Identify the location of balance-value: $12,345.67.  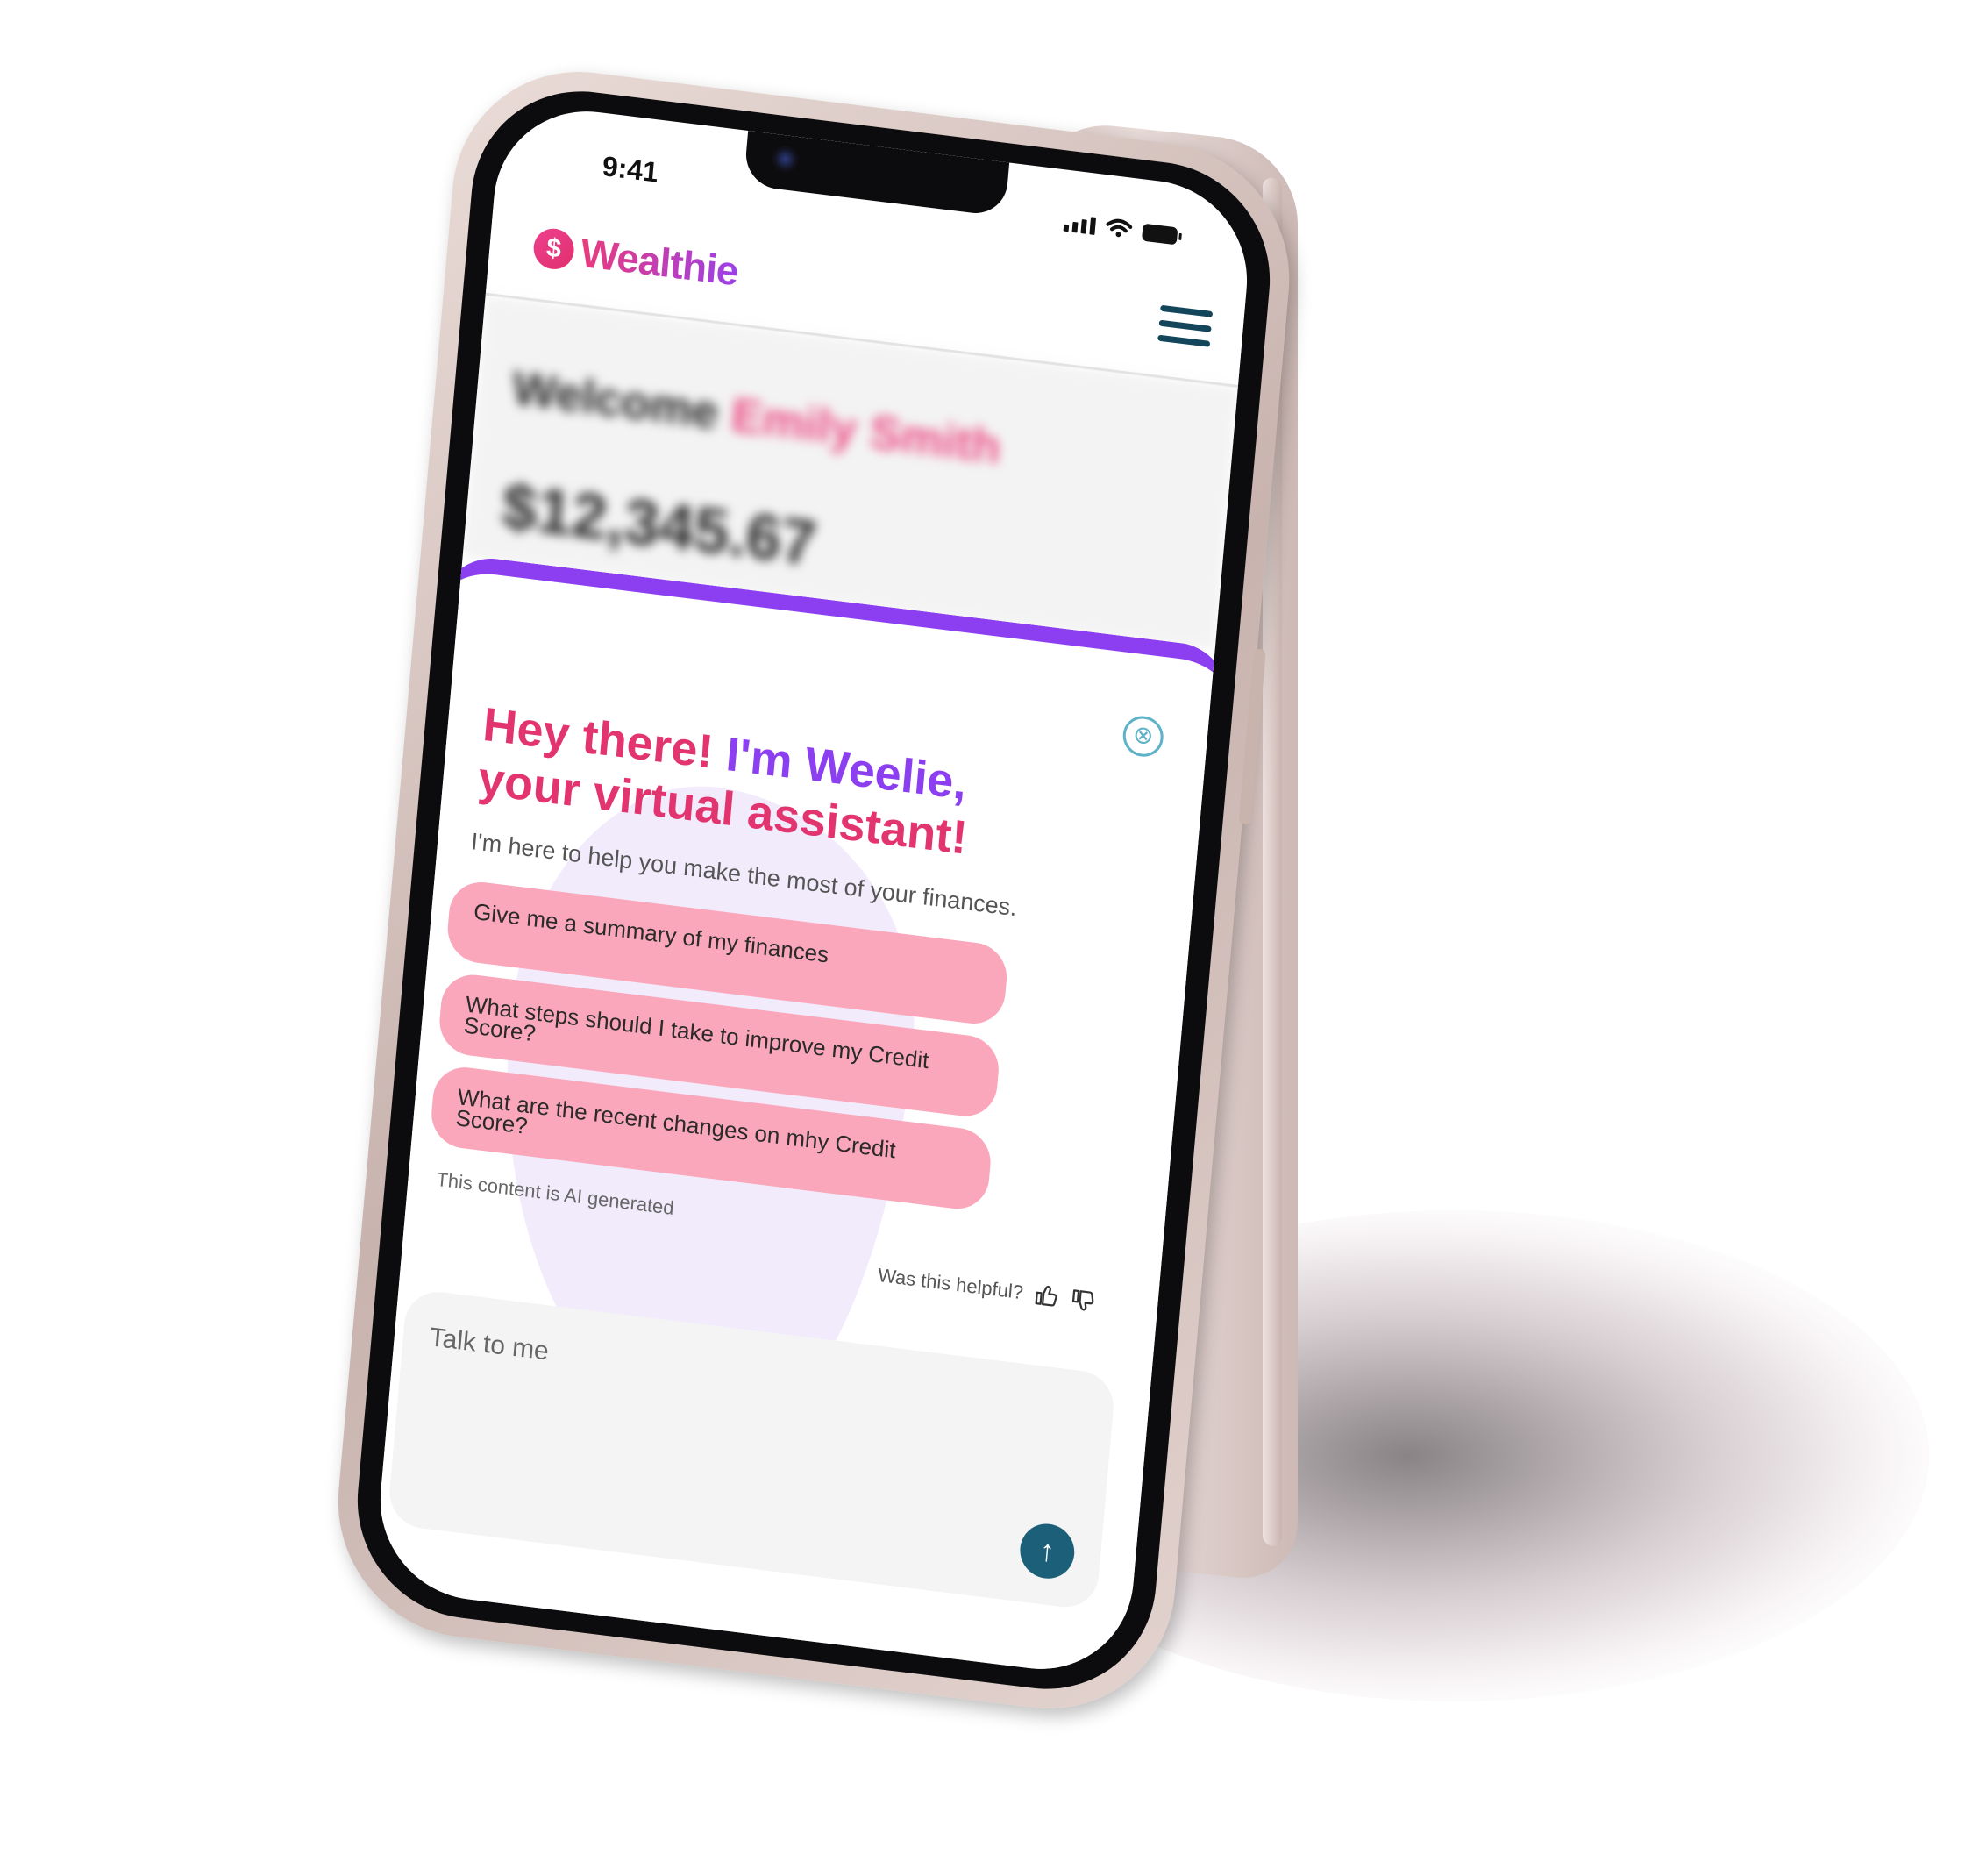
(659, 525).